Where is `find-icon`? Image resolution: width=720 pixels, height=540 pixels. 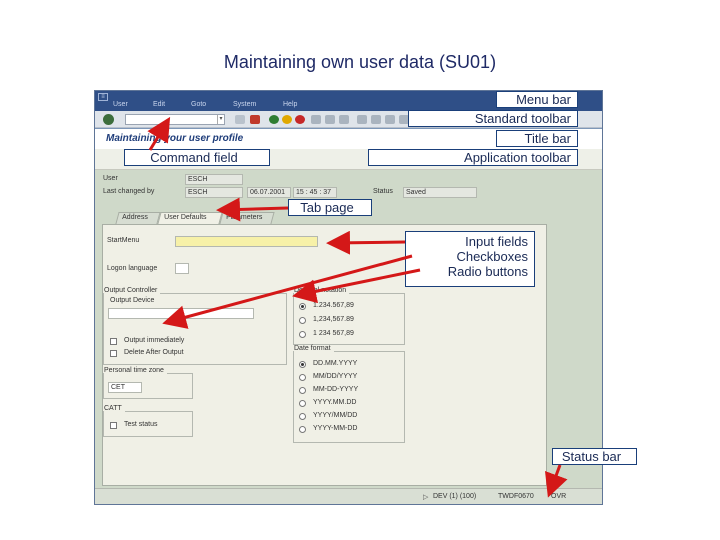 find-icon is located at coordinates (330, 119).